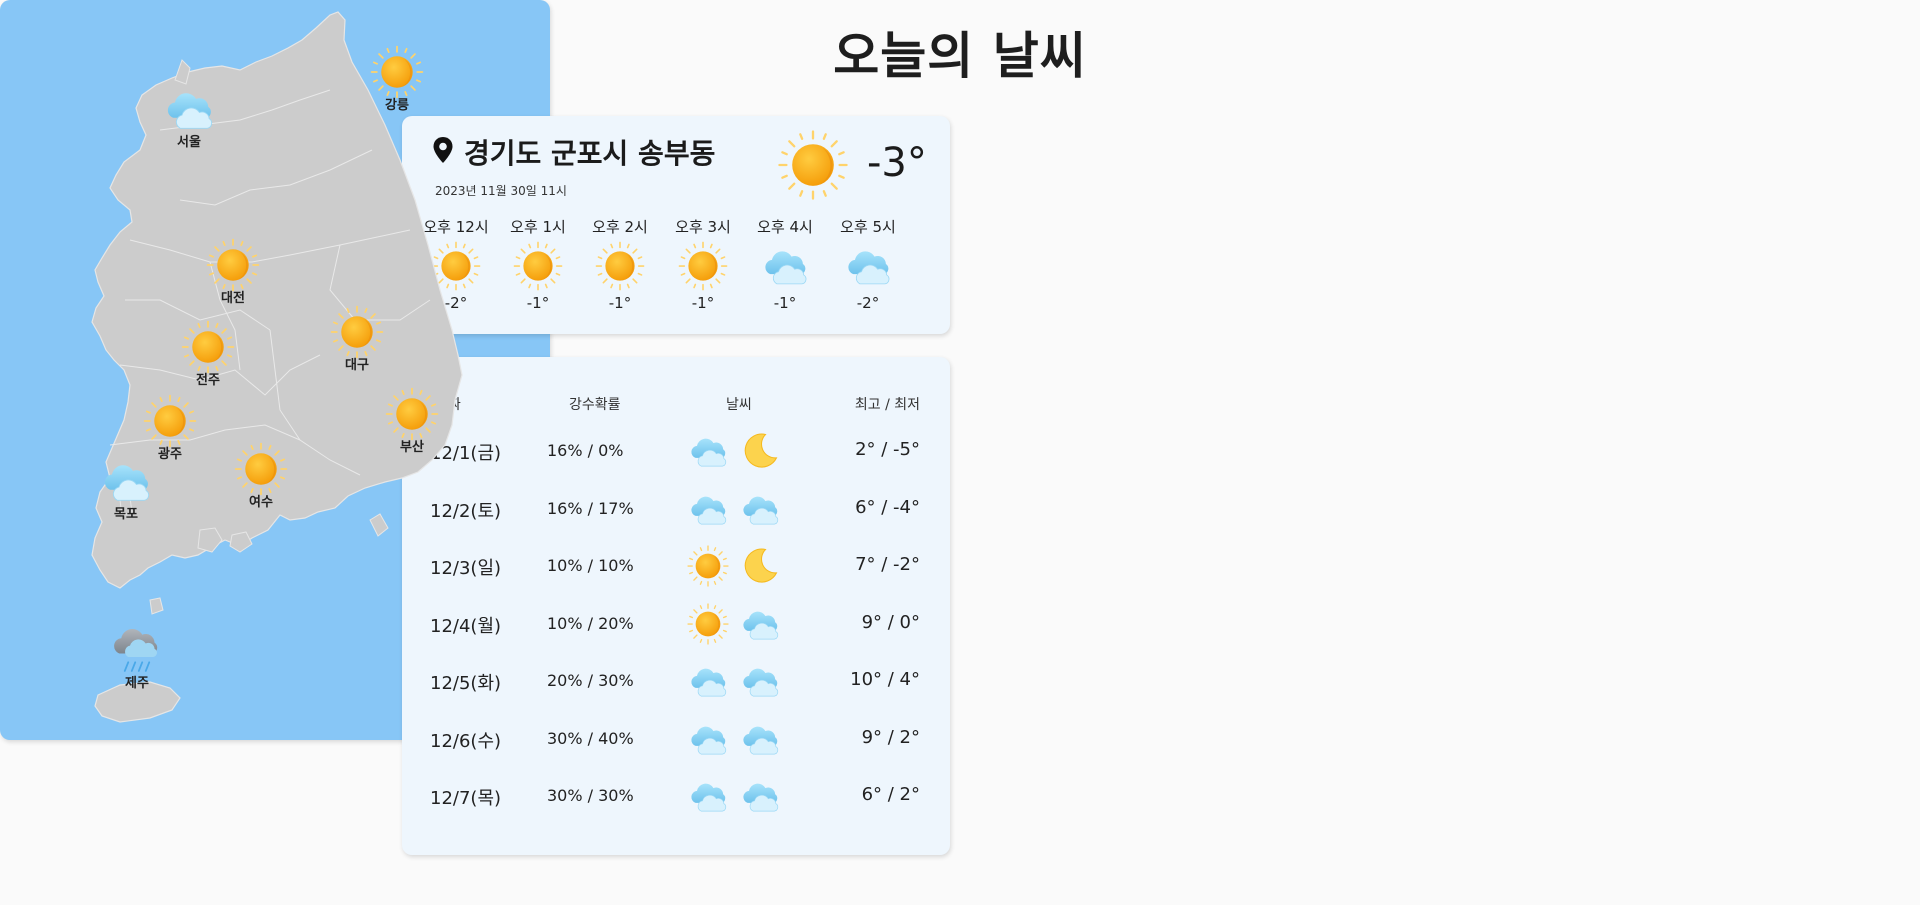 The height and width of the screenshot is (905, 1920). What do you see at coordinates (397, 105) in the screenshot?
I see `city-name: 강릉` at bounding box center [397, 105].